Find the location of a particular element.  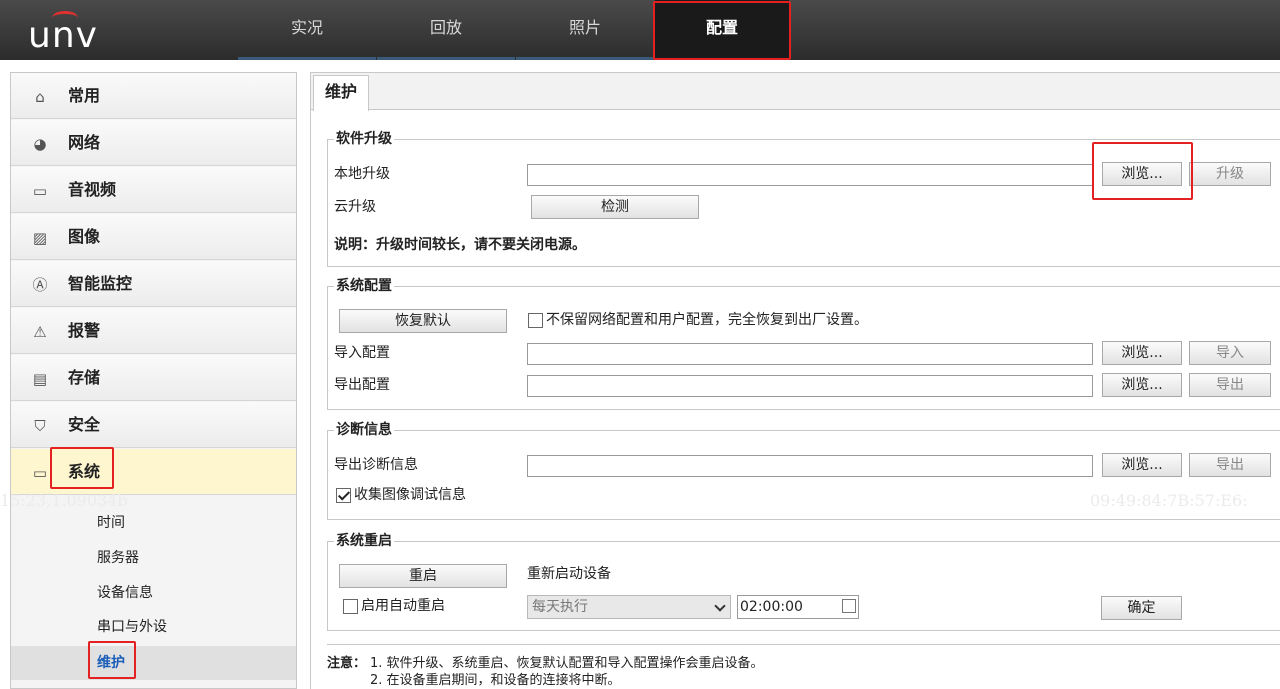

image-icon: ▨ is located at coordinates (40, 238).